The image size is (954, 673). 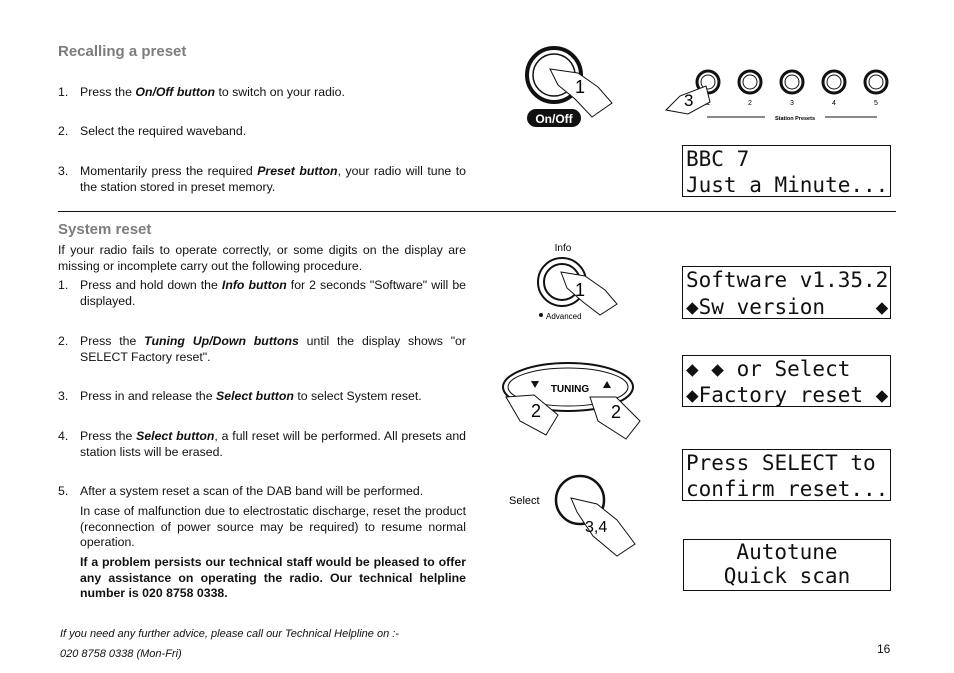 I want to click on svg-text: On/Off, so click(x=554, y=119).